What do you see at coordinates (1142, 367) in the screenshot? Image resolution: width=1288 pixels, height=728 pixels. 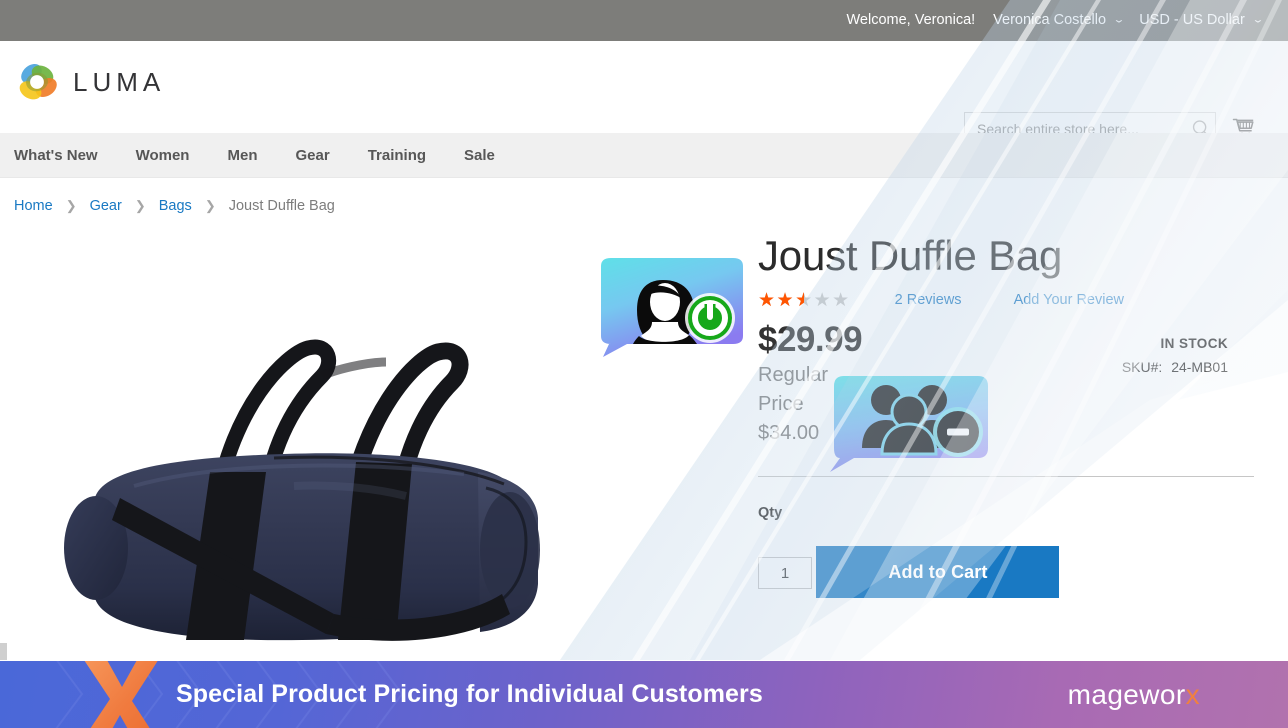 I see `sku-label: SKU#:` at bounding box center [1142, 367].